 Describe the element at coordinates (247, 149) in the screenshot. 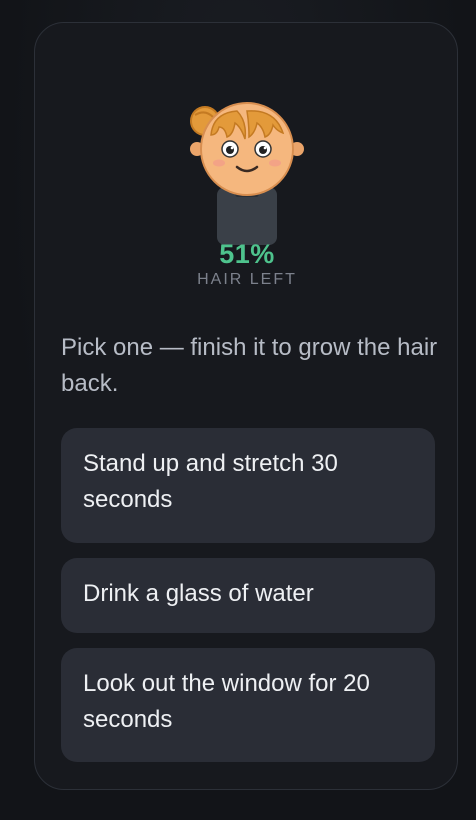

I see `character-head` at that location.